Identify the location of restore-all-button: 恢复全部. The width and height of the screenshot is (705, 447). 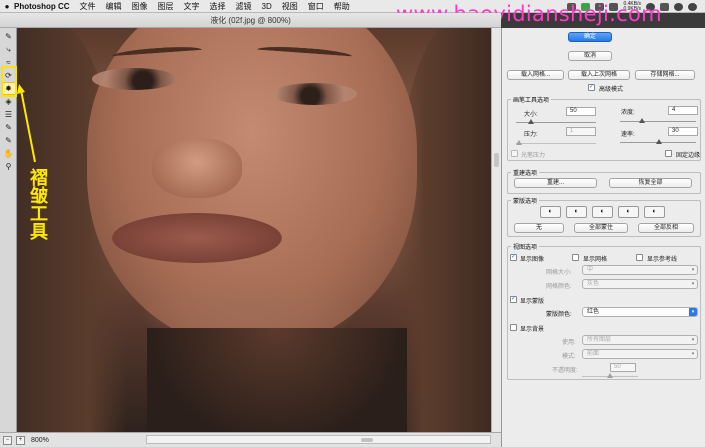
(650, 183).